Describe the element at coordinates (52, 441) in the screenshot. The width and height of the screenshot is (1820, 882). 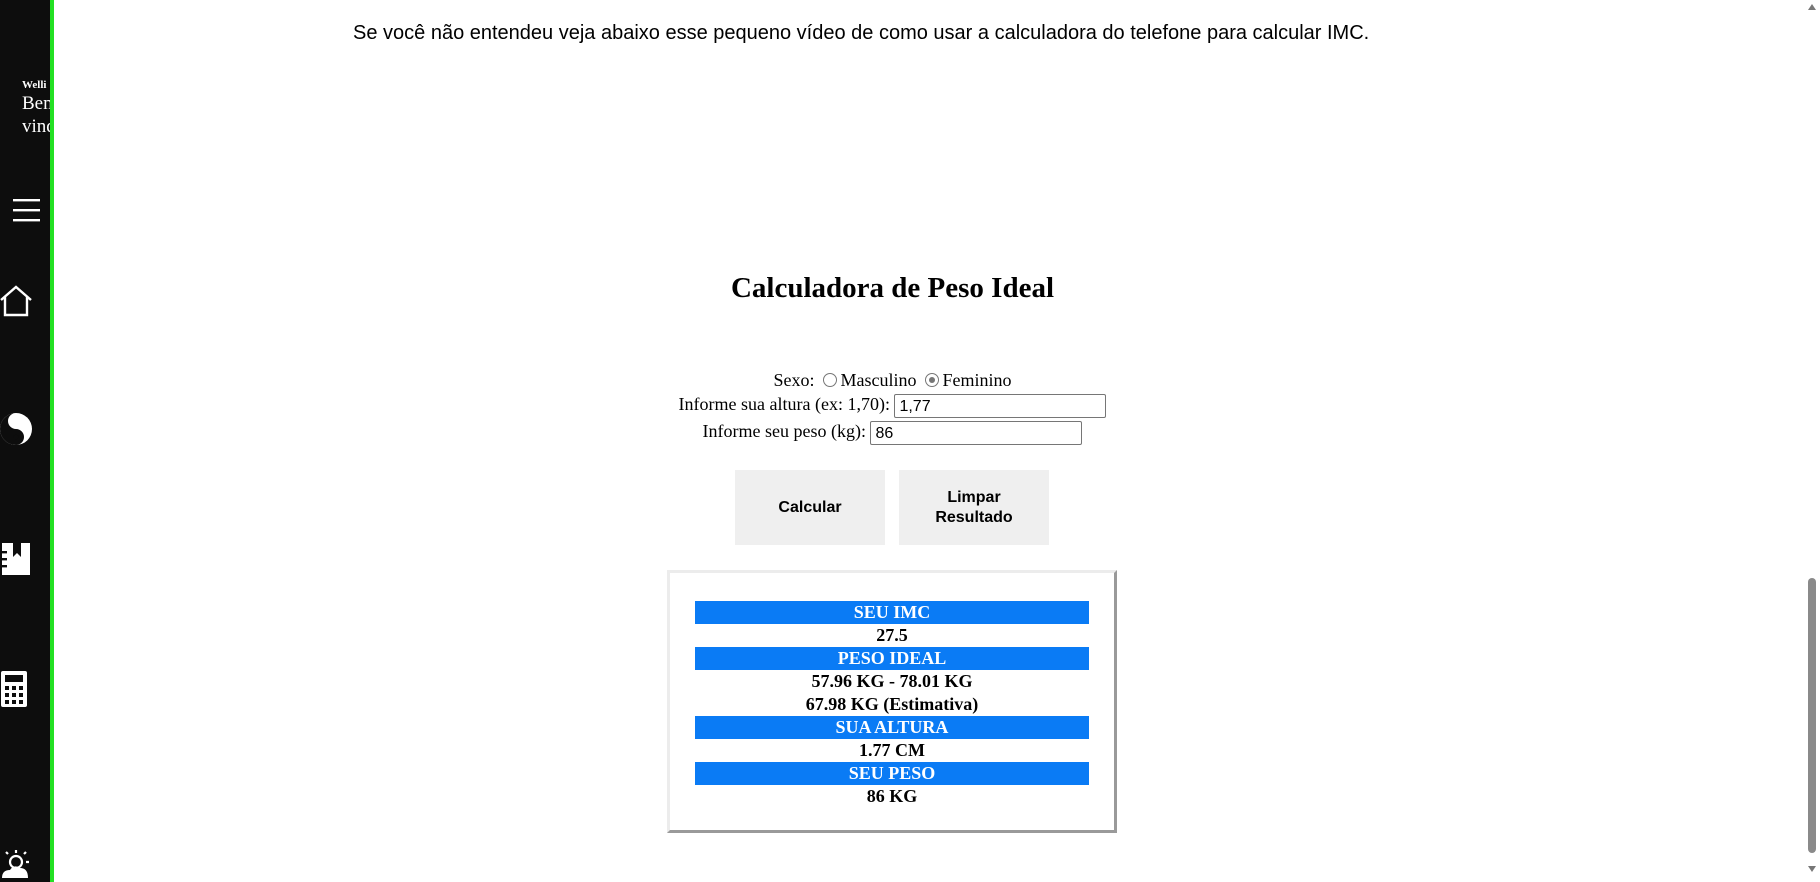
I see `sidebar-accent-border` at that location.